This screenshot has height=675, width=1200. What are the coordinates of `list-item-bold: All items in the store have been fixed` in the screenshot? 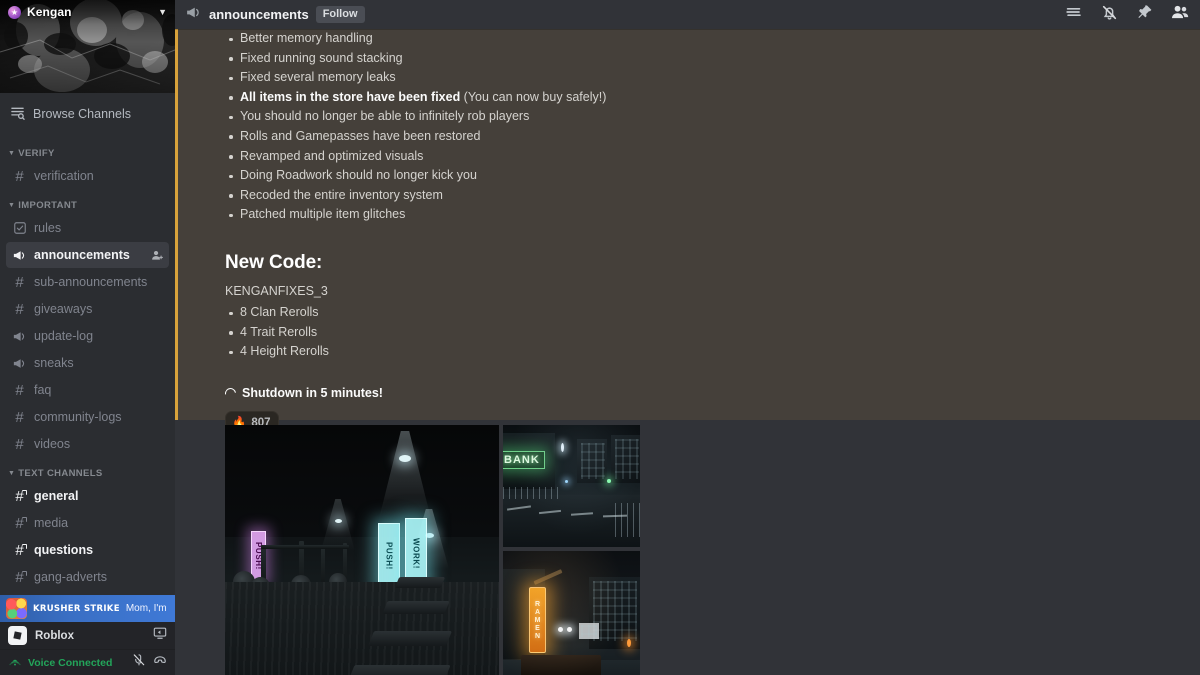 It's located at (350, 96).